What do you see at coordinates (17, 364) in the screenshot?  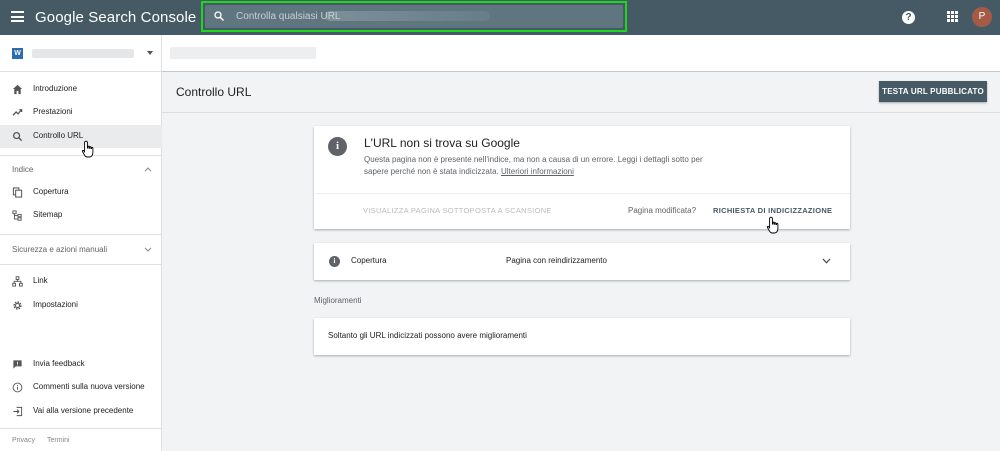 I see `feedback-icon` at bounding box center [17, 364].